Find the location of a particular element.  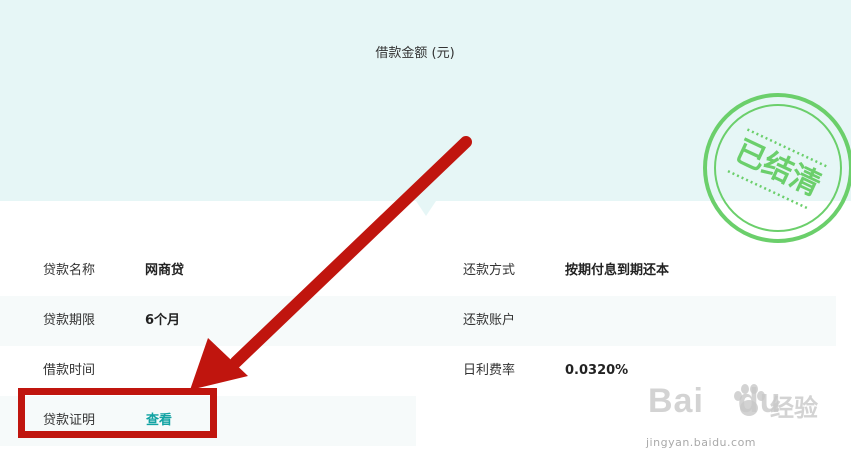

repay-method-value: 按期付息到期还本 is located at coordinates (617, 270).